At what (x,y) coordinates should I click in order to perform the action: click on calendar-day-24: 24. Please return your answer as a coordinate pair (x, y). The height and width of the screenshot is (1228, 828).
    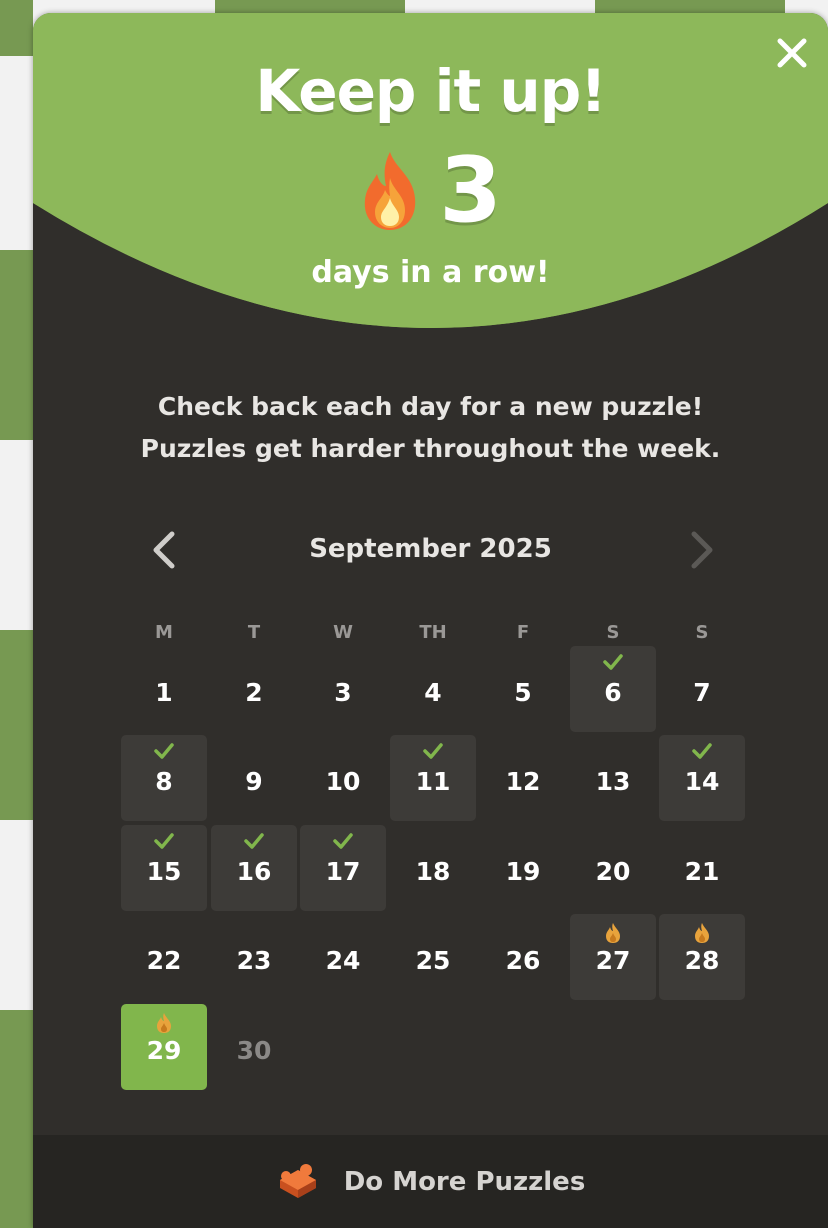
    Looking at the image, I should click on (343, 957).